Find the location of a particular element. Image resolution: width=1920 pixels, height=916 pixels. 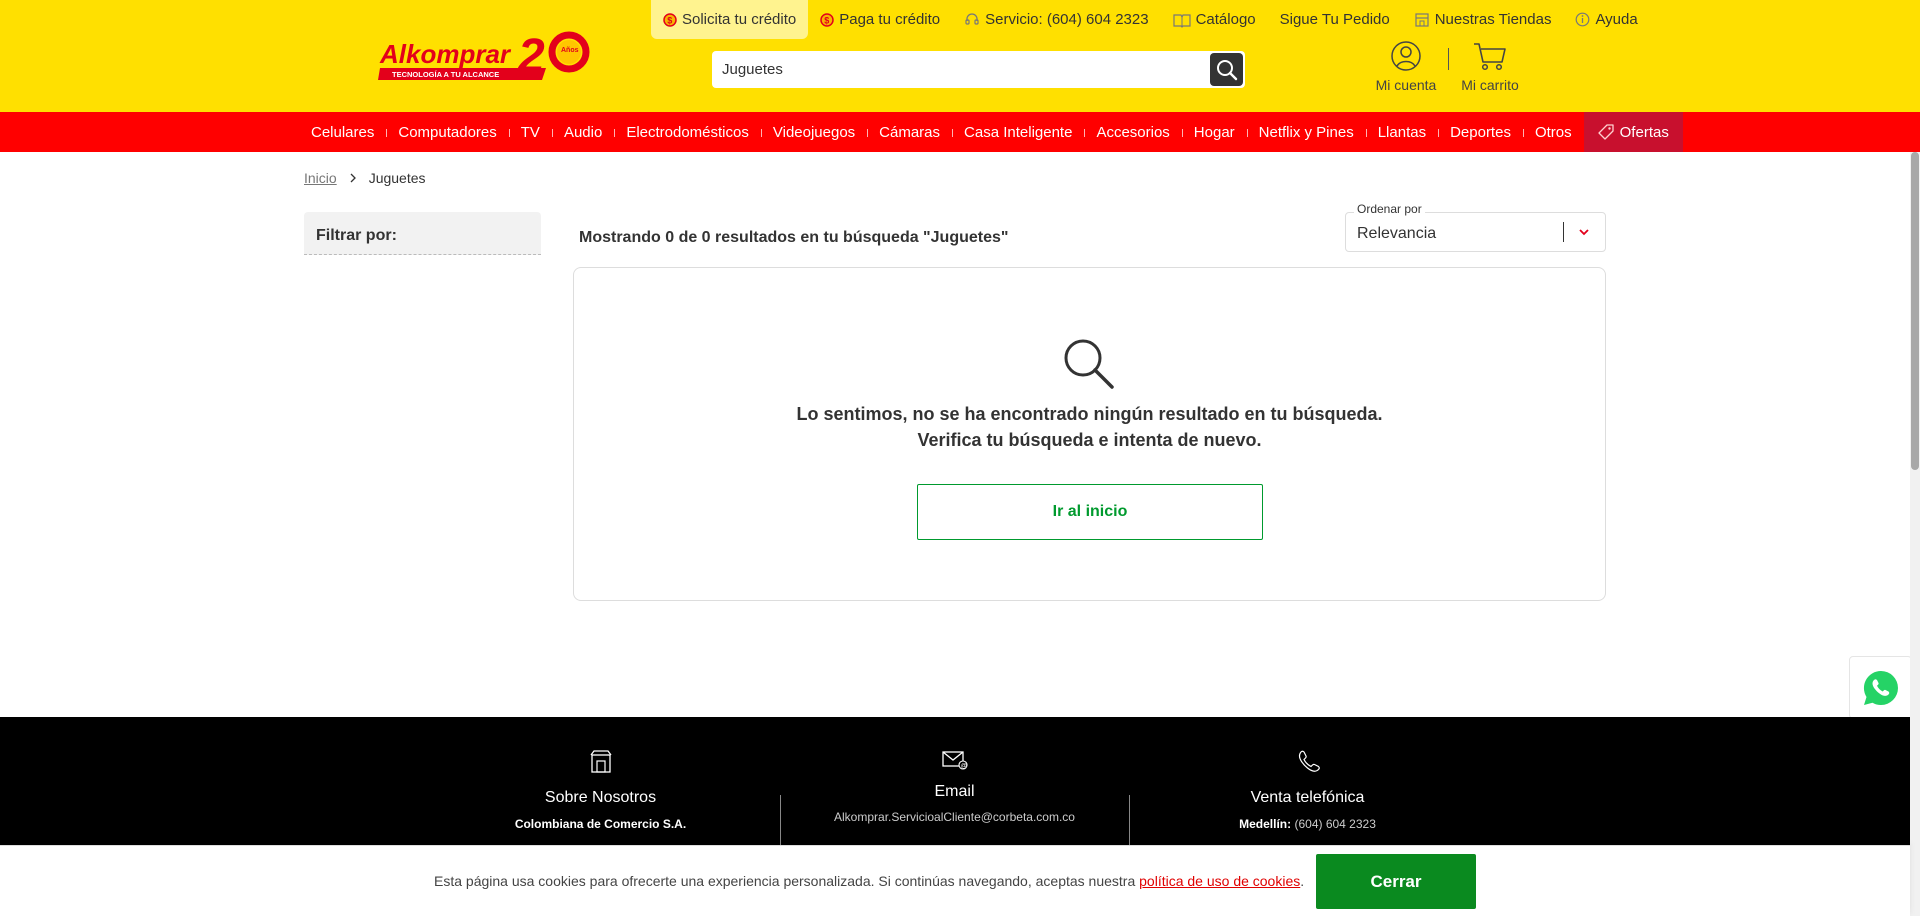

nav-item-hogar: Hogar is located at coordinates (1214, 132).